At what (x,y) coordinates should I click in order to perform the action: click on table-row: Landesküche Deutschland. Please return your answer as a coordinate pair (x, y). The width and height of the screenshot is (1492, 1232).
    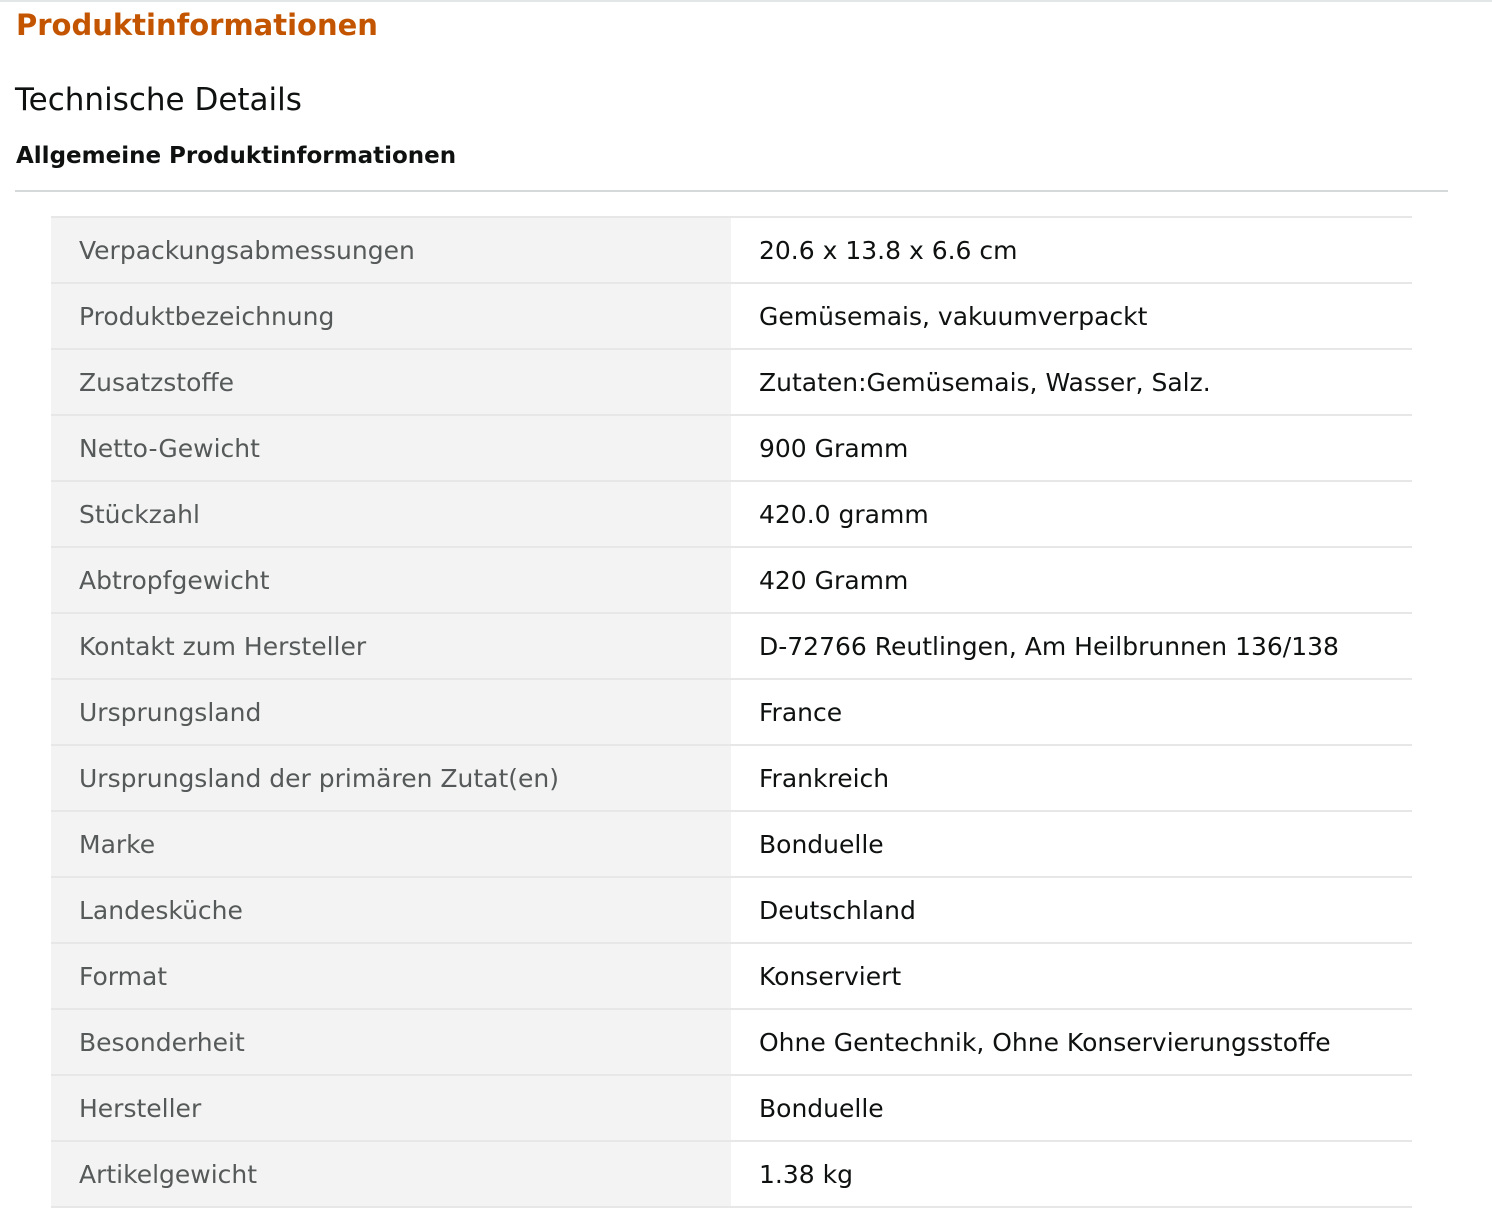
    Looking at the image, I should click on (731, 910).